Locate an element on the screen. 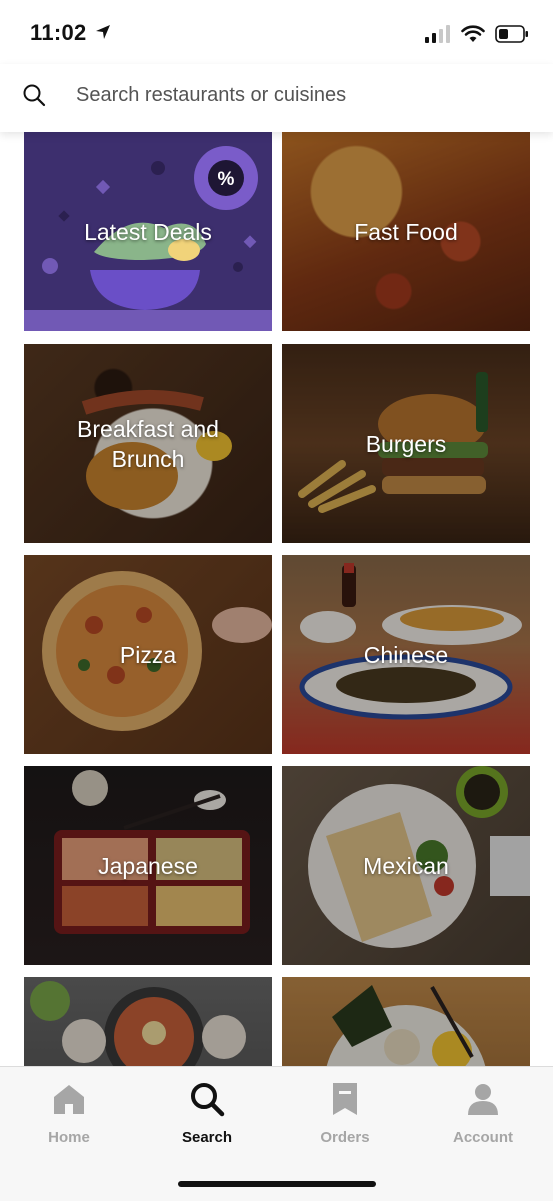 The image size is (553, 1201). tab-search: Search is located at coordinates (207, 1111).